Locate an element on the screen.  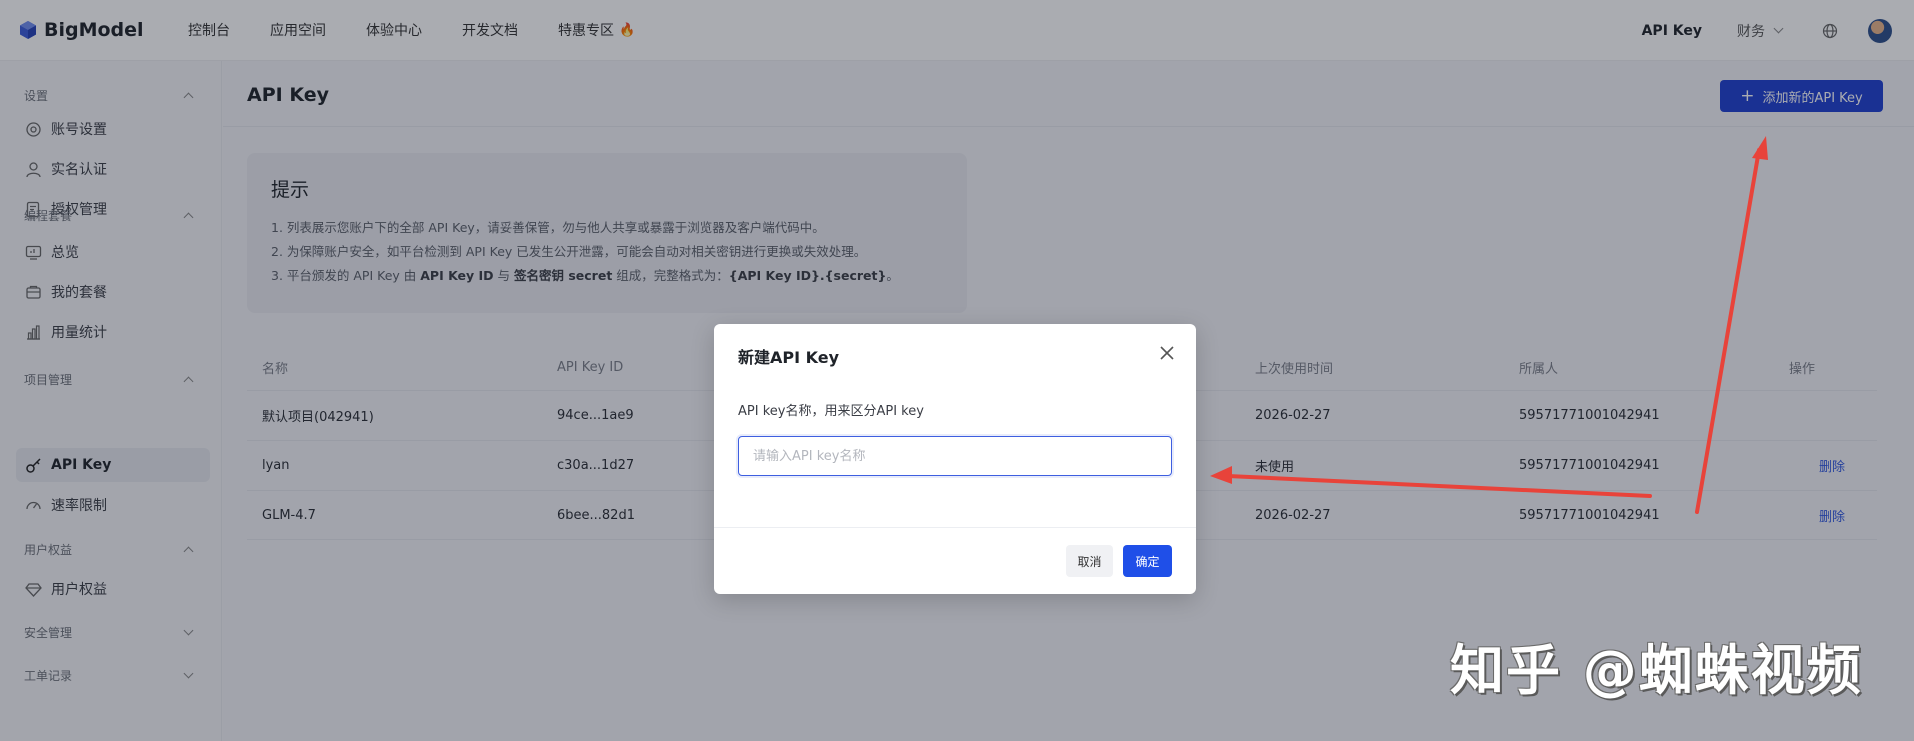
close-icon is located at coordinates (1167, 353).